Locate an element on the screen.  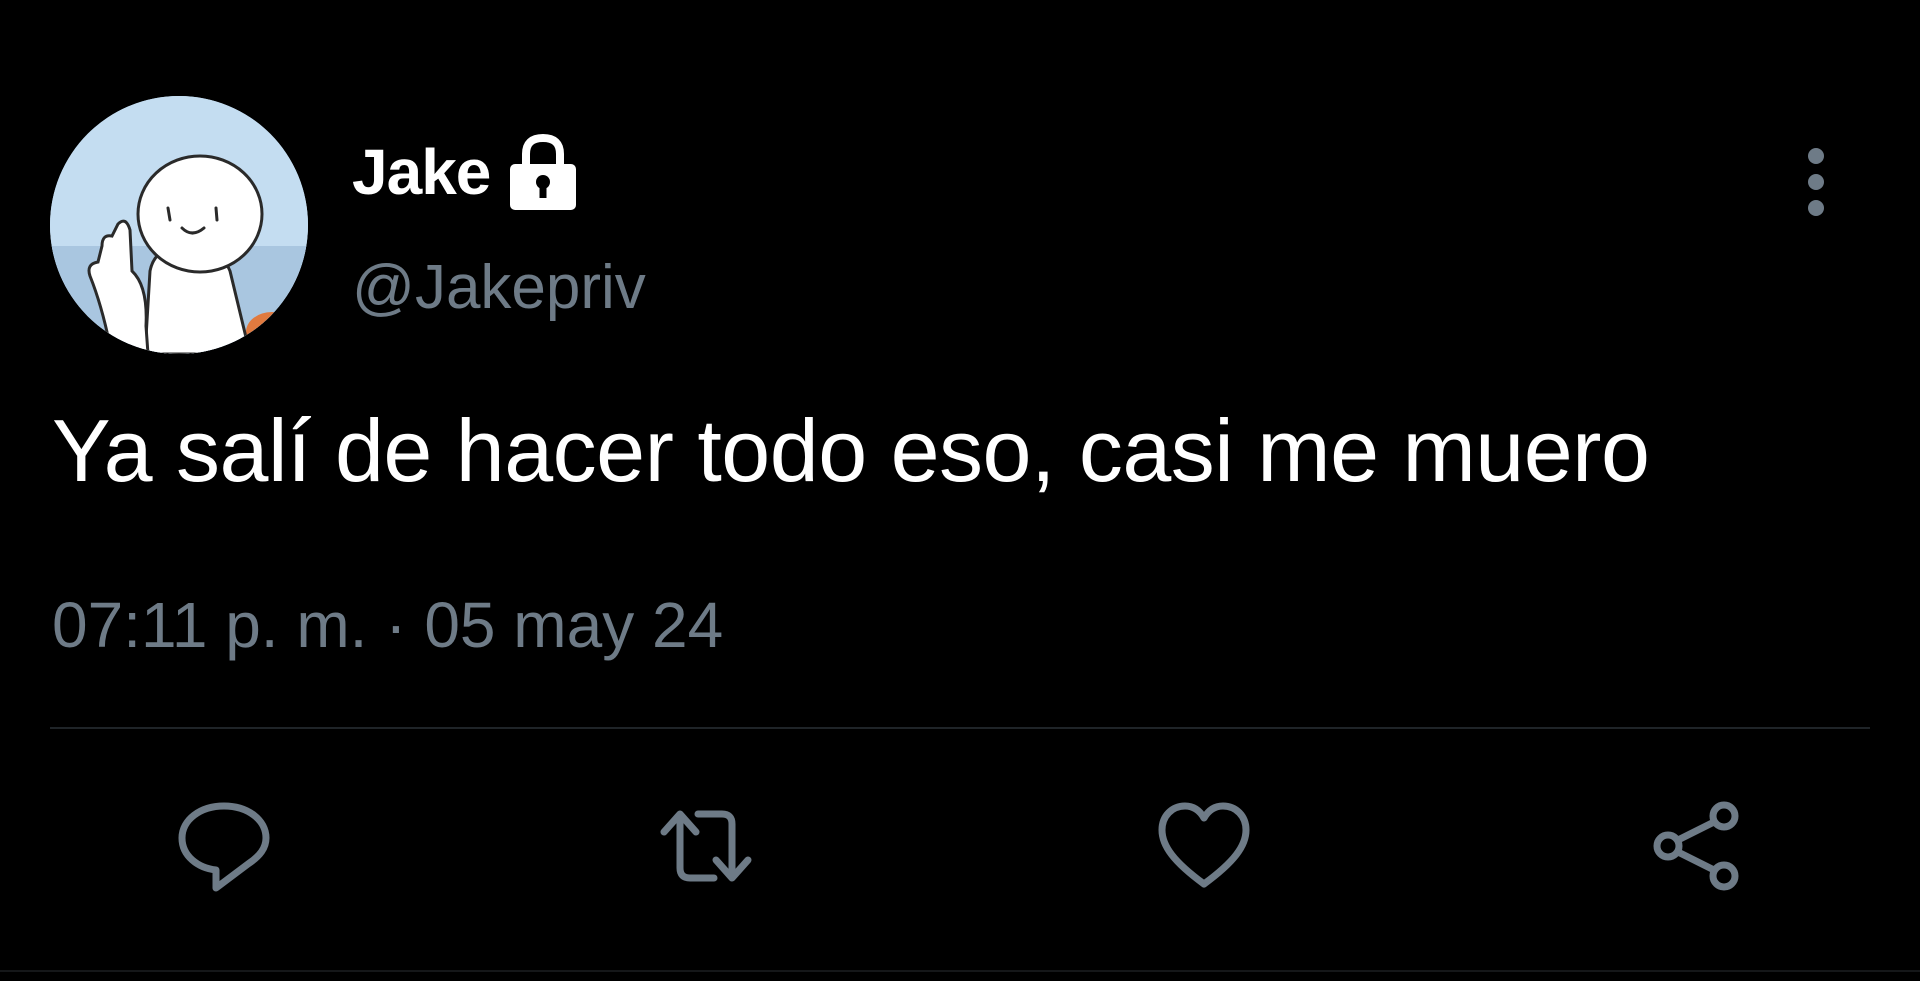
more-vertical-icon is located at coordinates (1816, 183).